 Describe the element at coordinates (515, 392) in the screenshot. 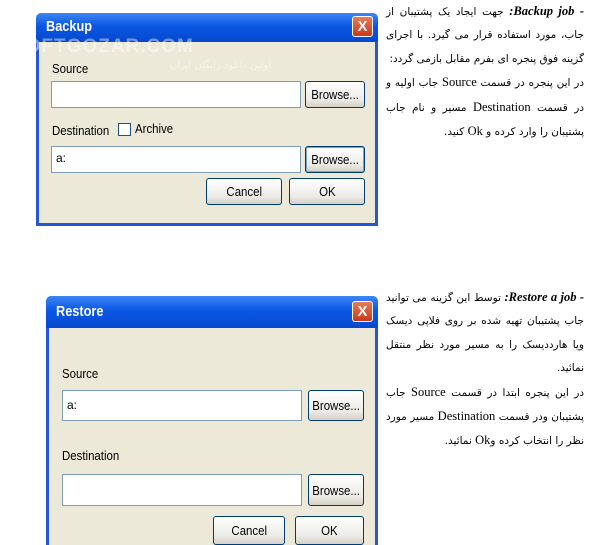

I see `restore-description-p2a: در این پنجره ابتدا در قسمت` at that location.